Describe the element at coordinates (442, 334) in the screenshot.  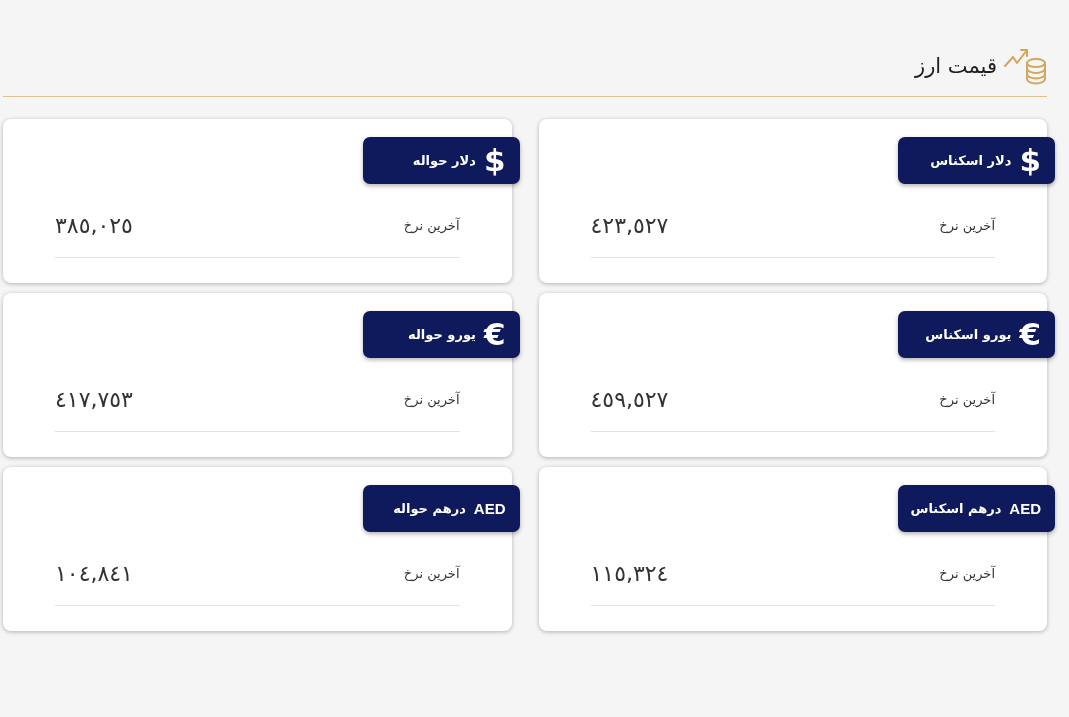
I see `currency-name: یورو حواله` at that location.